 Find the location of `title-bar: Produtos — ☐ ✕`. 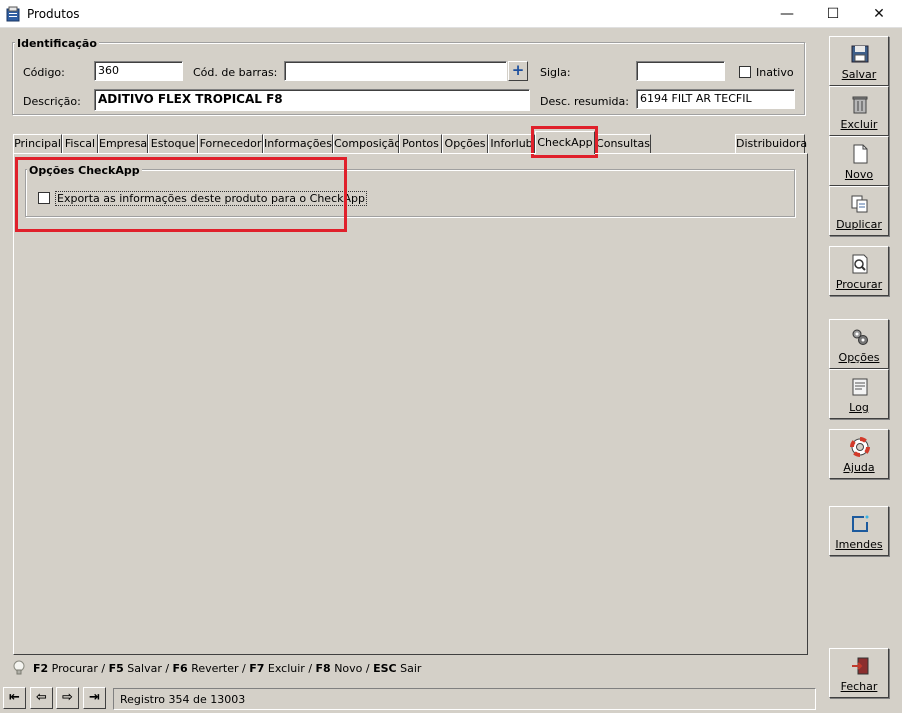

title-bar: Produtos — ☐ ✕ is located at coordinates (451, 14).